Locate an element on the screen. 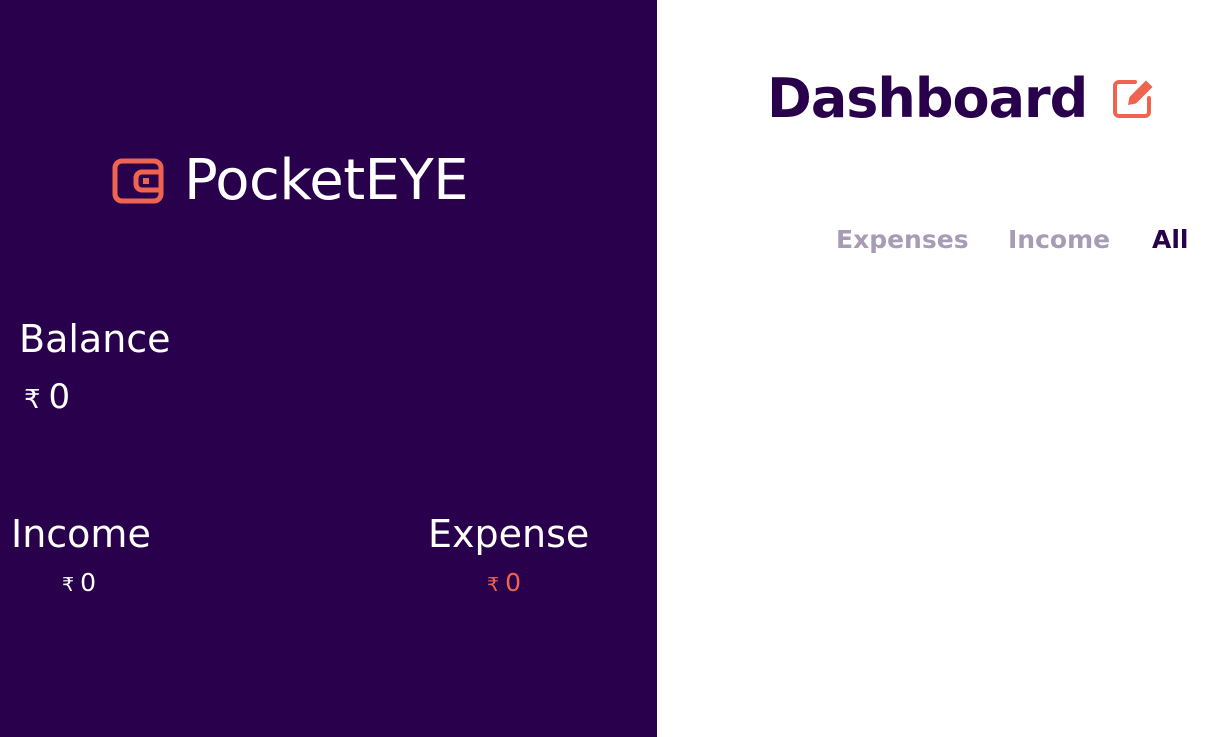 The height and width of the screenshot is (737, 1232). transaction-tabs: Expenses Income All is located at coordinates (944, 240).